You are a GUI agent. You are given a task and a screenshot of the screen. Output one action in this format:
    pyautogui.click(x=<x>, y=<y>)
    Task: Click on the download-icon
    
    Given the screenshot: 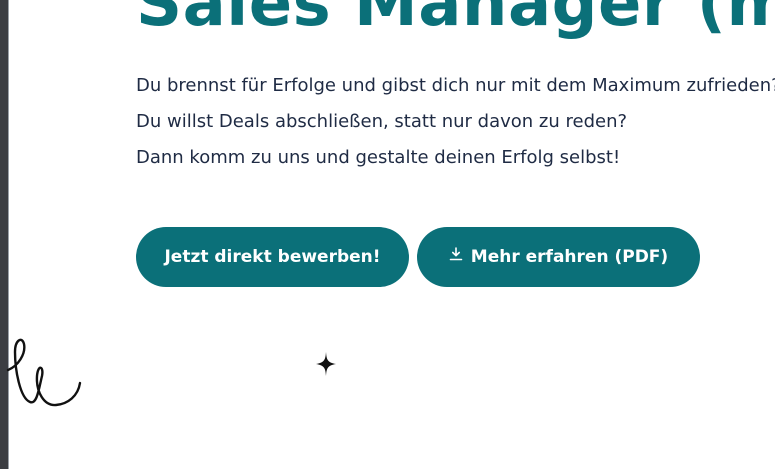 What is the action you would take?
    pyautogui.click(x=456, y=254)
    